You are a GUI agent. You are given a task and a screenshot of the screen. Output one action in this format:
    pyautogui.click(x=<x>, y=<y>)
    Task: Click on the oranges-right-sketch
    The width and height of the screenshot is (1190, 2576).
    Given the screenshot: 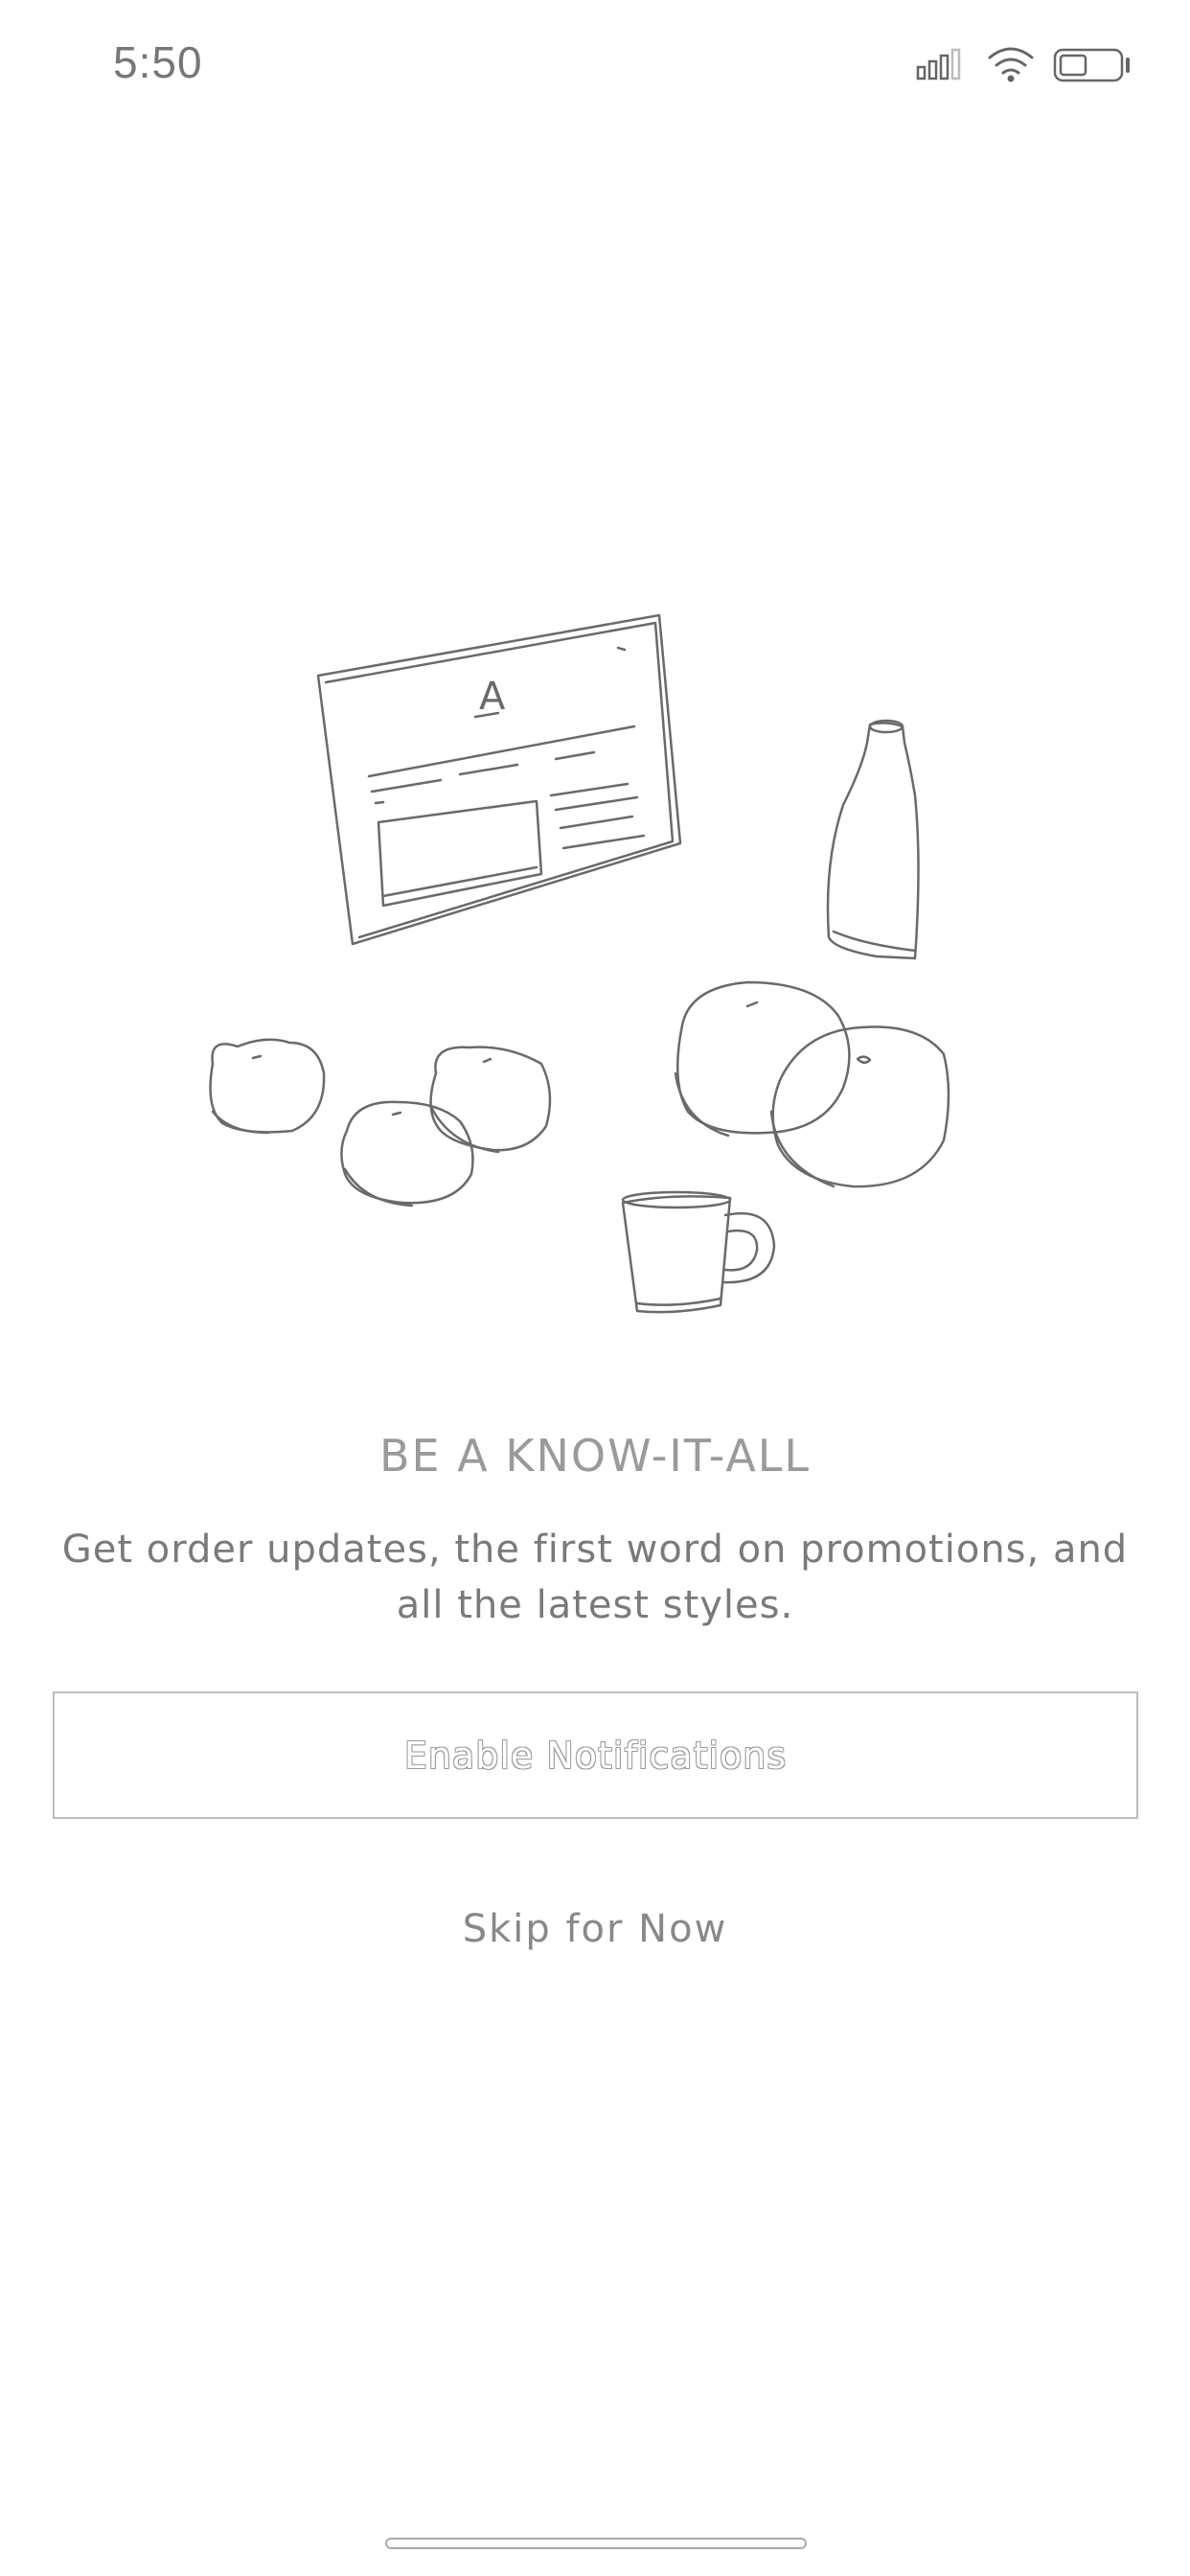 What is the action you would take?
    pyautogui.click(x=812, y=1084)
    